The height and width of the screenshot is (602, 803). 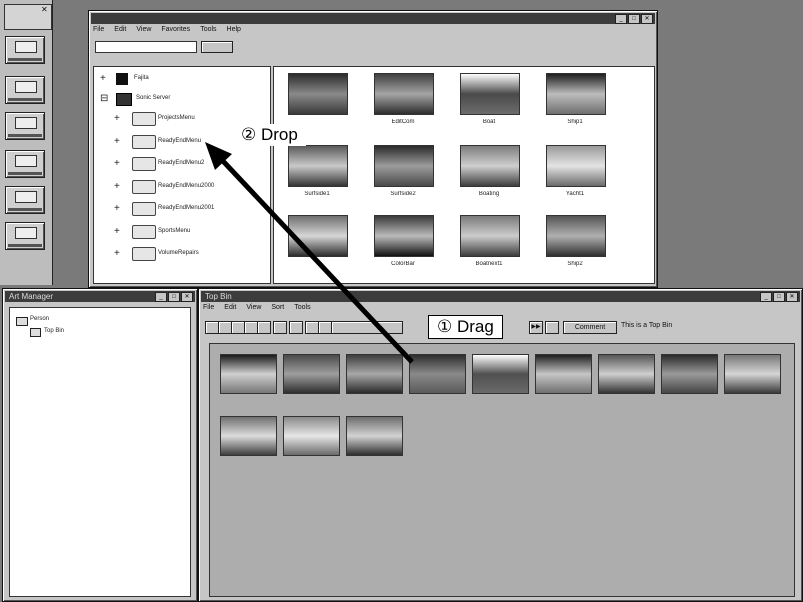 What do you see at coordinates (39, 319) in the screenshot?
I see `tree-item-person: Person` at bounding box center [39, 319].